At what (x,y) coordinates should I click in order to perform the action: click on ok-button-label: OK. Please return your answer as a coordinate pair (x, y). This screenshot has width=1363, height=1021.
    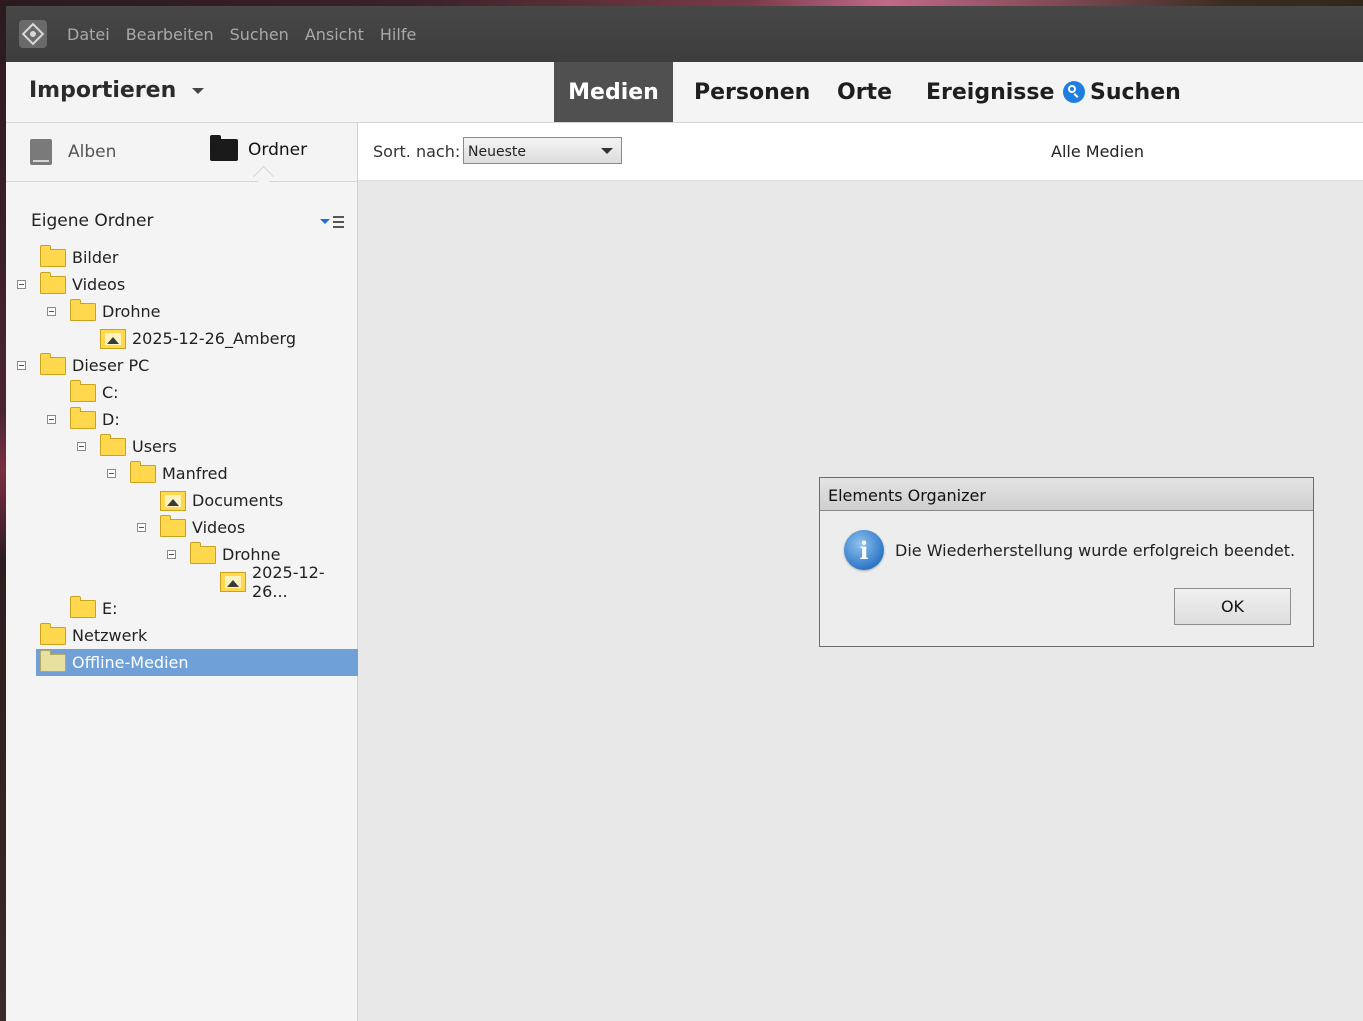
    Looking at the image, I should click on (1232, 606).